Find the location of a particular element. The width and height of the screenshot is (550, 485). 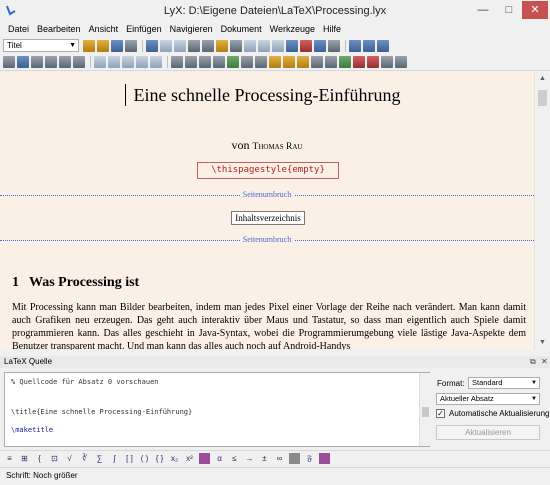

math-greek-icon: α is located at coordinates (219, 458).